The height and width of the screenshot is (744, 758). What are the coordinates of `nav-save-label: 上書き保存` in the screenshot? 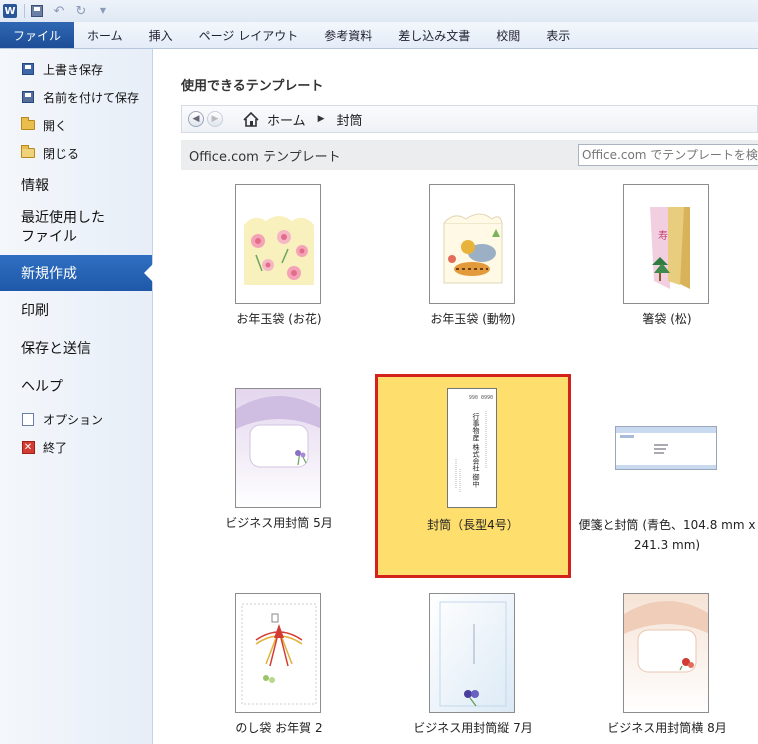 It's located at (73, 69).